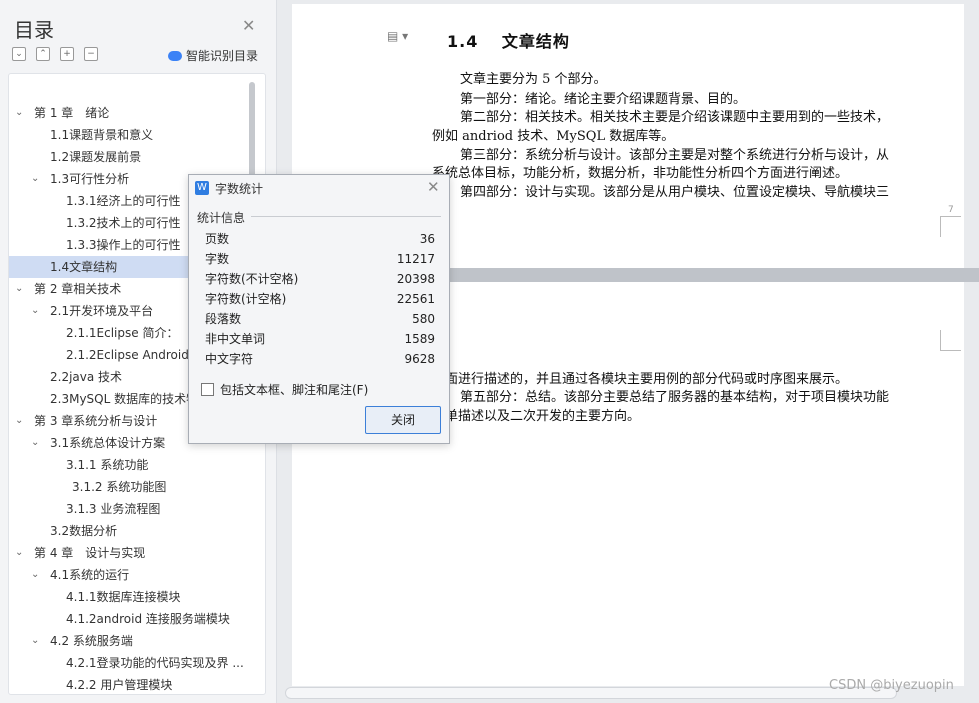  I want to click on toc-item-label: 2.1开发环境及平台, so click(102, 311).